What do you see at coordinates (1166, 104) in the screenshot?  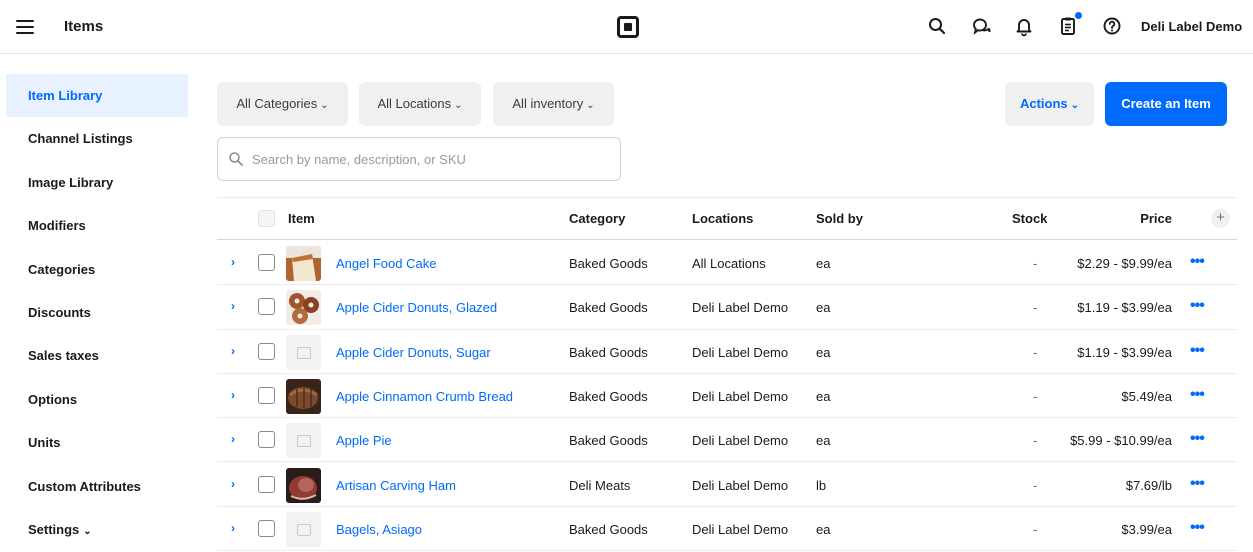 I see `create-item-button: Create an Item` at bounding box center [1166, 104].